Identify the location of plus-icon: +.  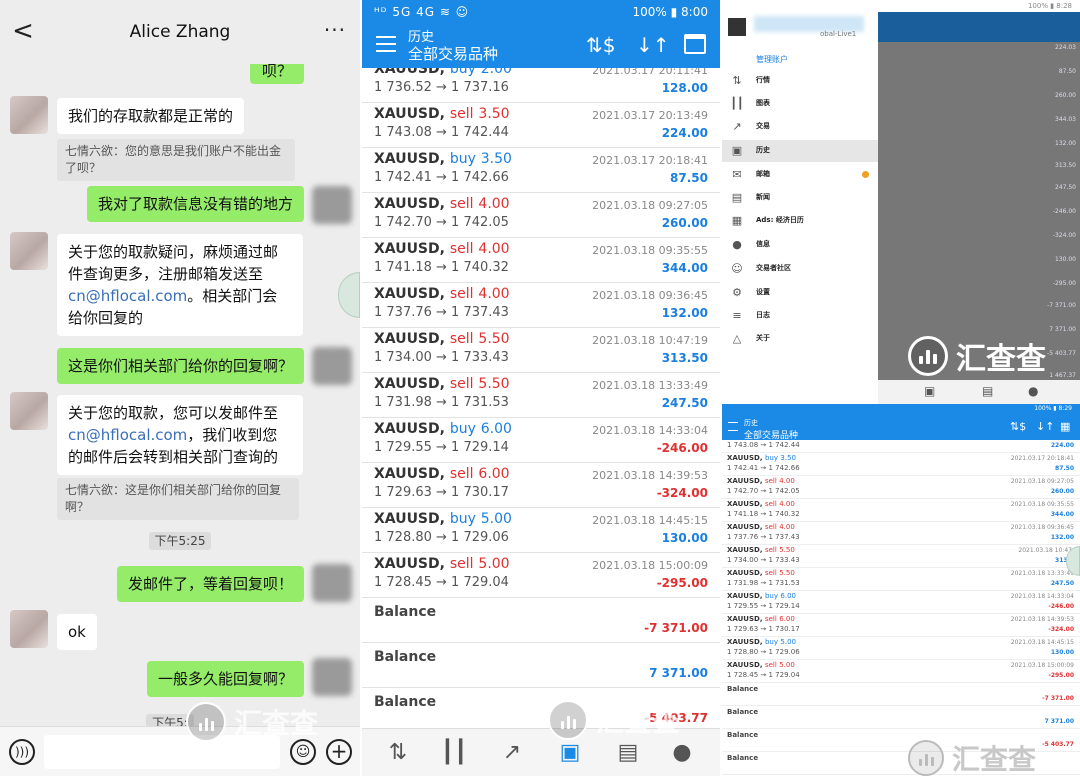
(339, 752).